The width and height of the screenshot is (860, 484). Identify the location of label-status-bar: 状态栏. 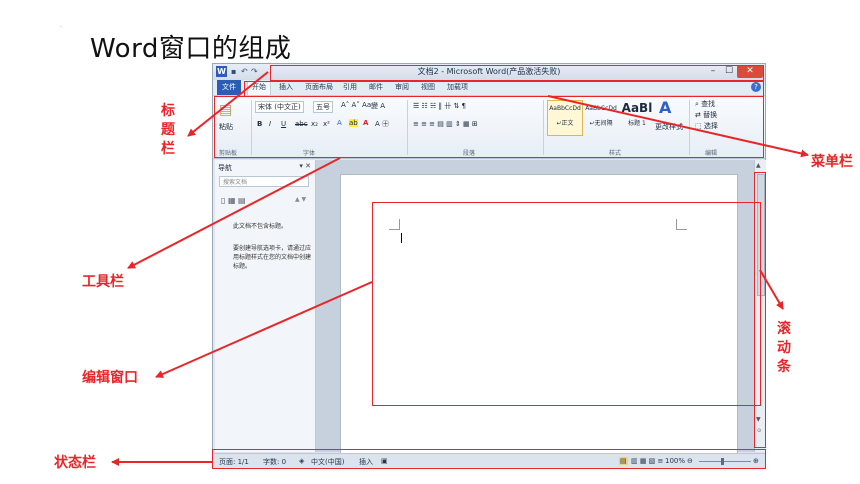
(75, 463).